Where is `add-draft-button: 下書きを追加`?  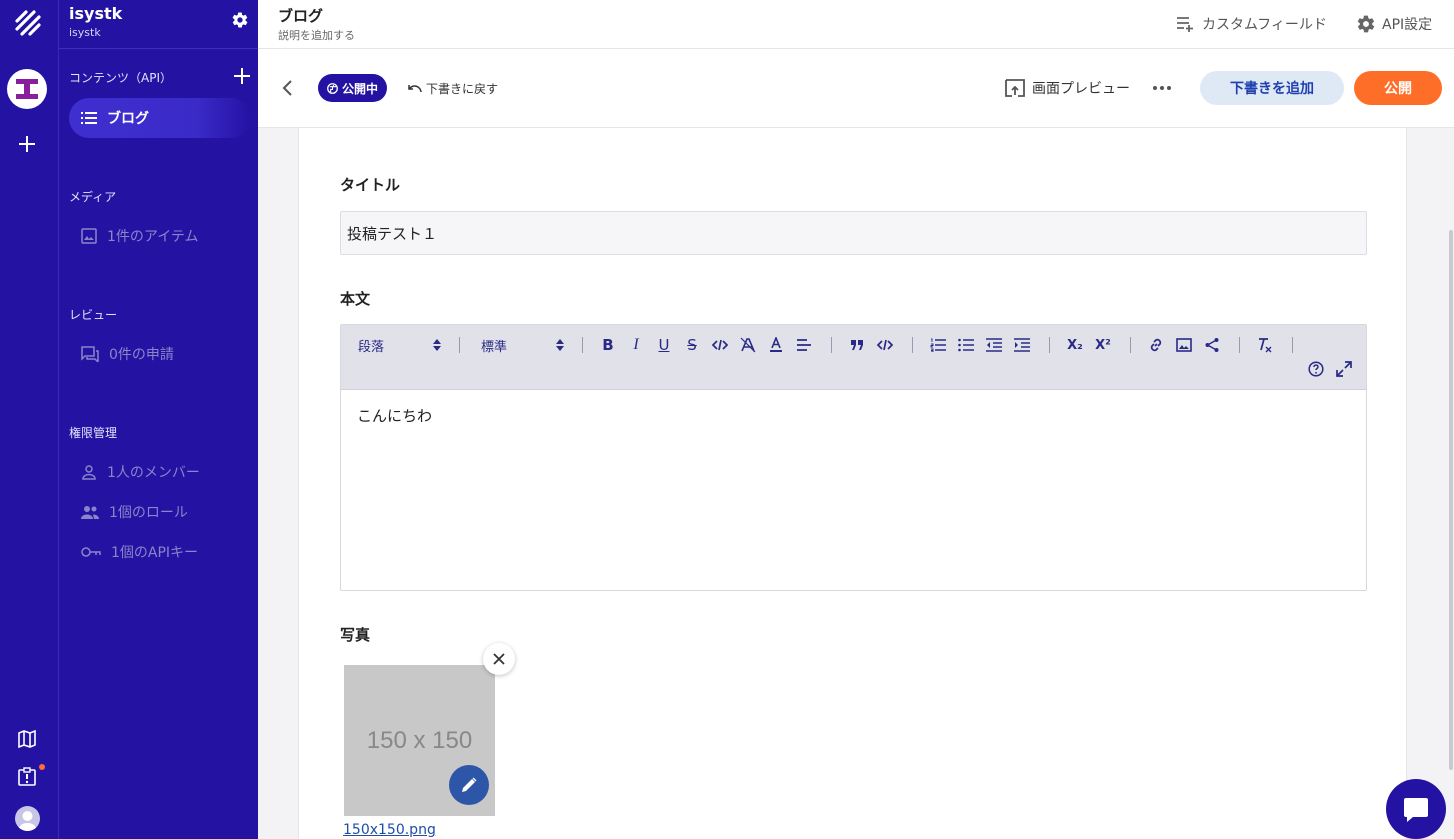 add-draft-button: 下書きを追加 is located at coordinates (1272, 88).